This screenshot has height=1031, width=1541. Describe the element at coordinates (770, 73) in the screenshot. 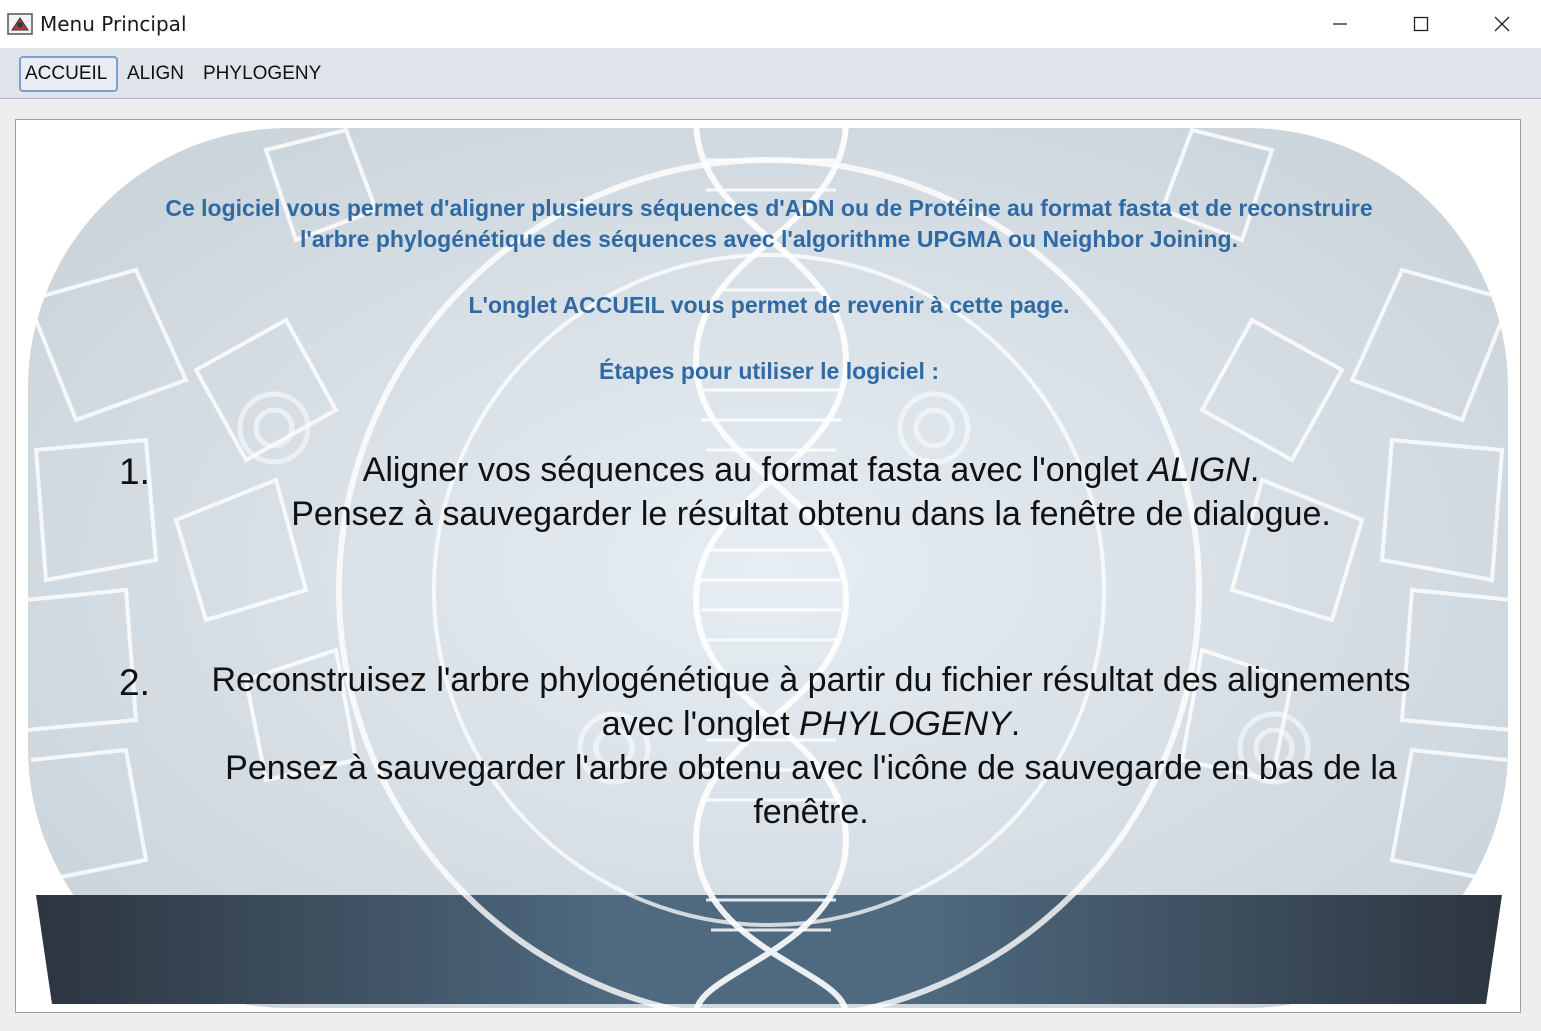

I see `tab-bar: ACCUEIL ALIGN PHYLOGENY` at that location.